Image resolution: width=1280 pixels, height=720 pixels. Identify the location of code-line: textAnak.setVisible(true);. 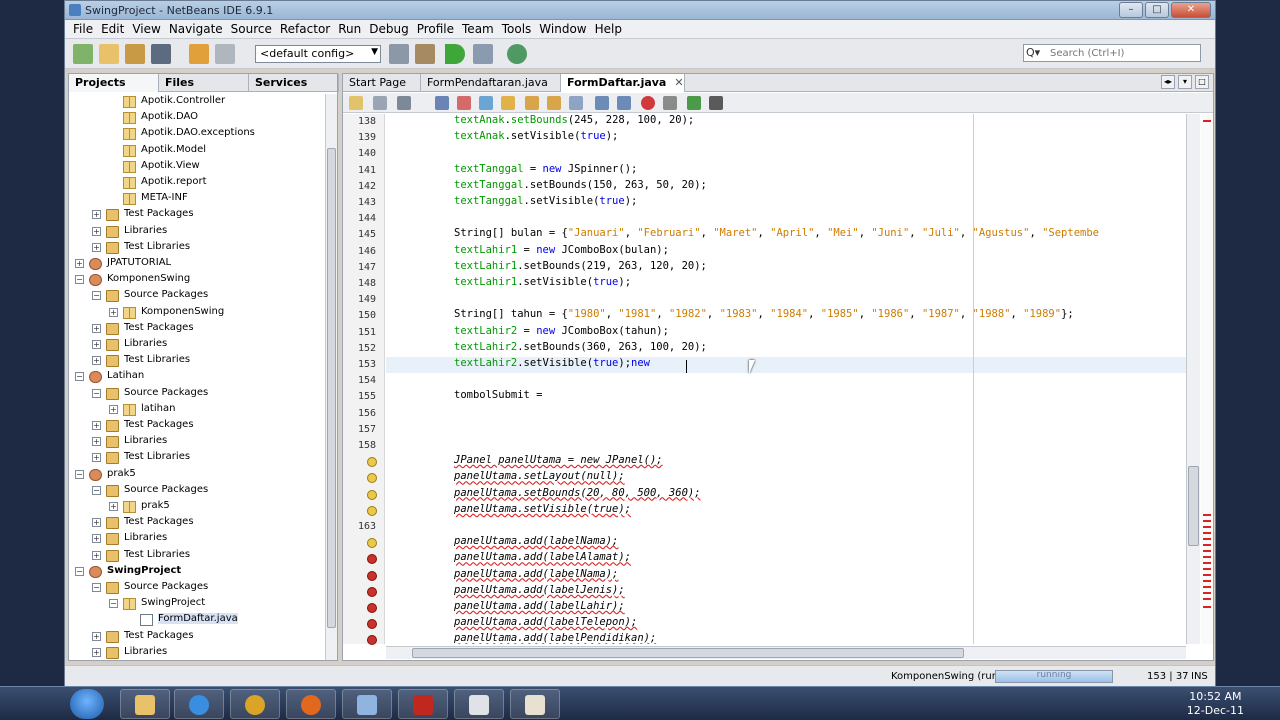
(786, 138).